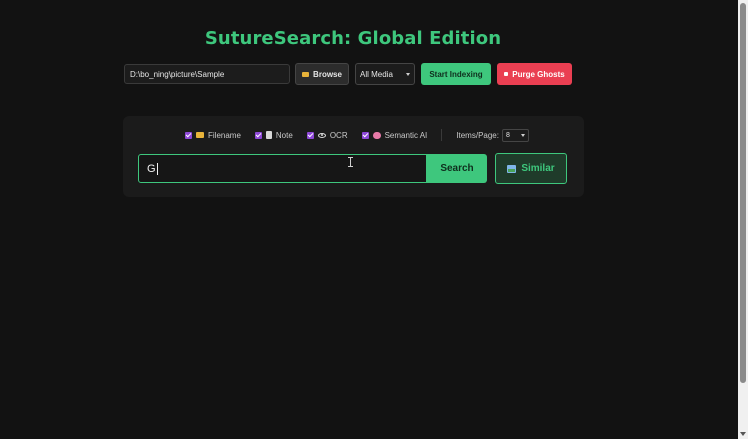 The image size is (748, 439). Describe the element at coordinates (743, 434) in the screenshot. I see `scroll-down-arrow-icon` at that location.